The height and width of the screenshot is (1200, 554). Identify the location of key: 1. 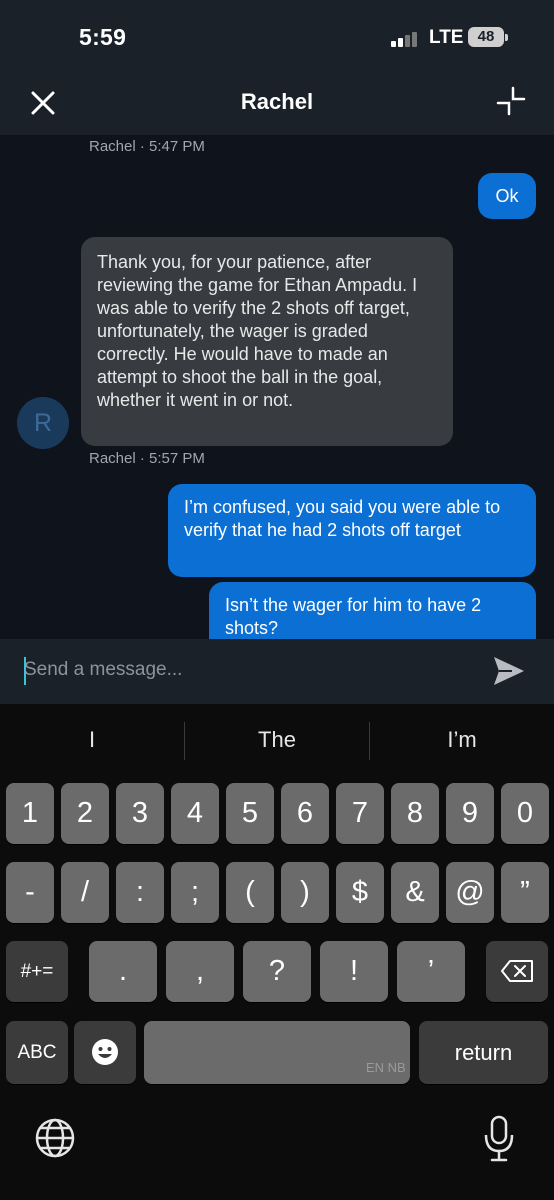
(30, 813).